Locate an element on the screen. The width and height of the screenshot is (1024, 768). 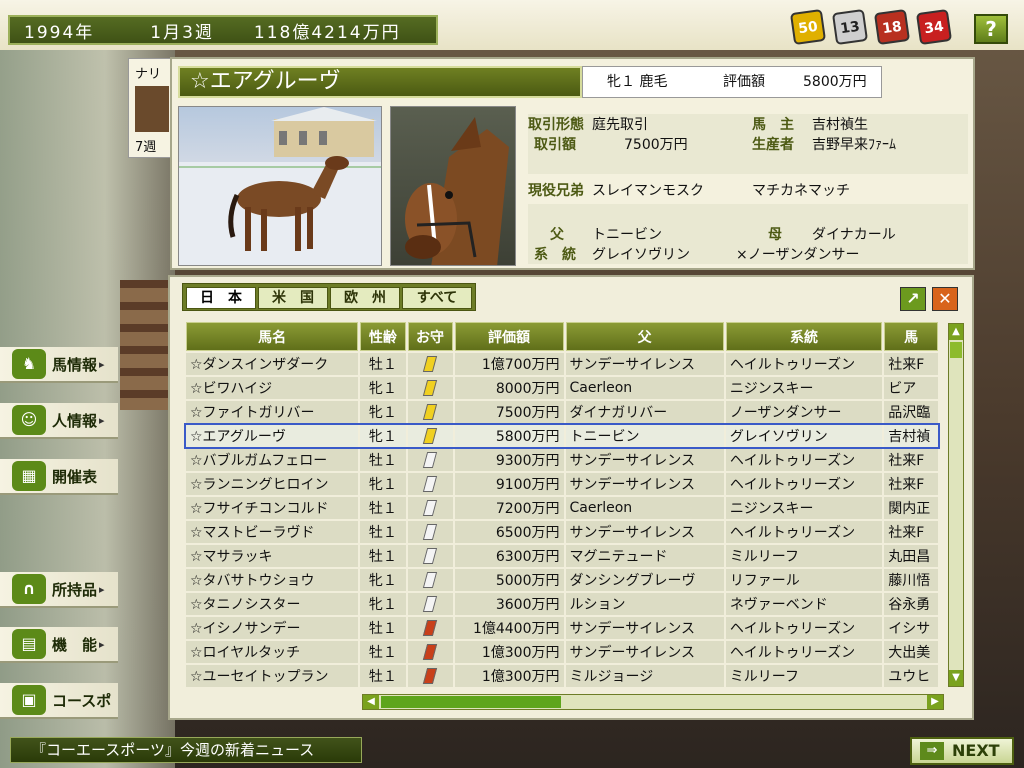
tab-europe: 欧 州 is located at coordinates (365, 298).